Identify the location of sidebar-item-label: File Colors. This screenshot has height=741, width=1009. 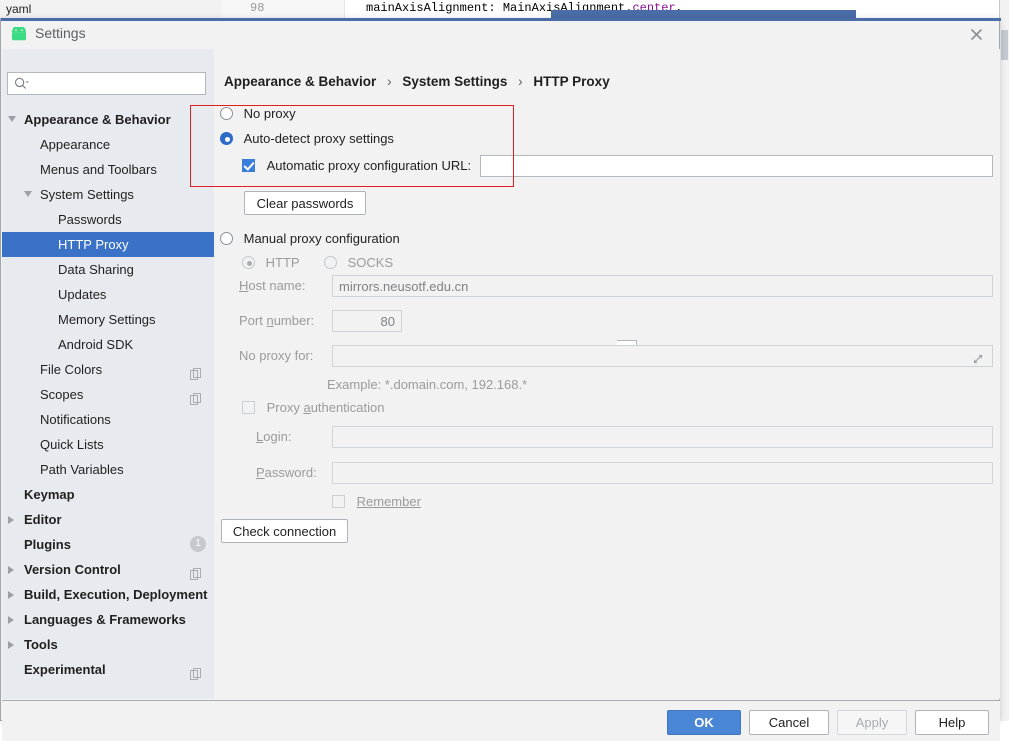
(71, 369).